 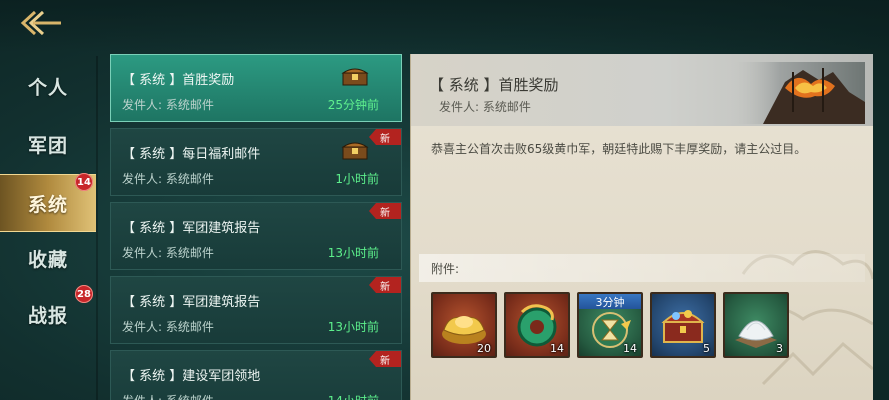 What do you see at coordinates (494, 85) in the screenshot?
I see `detail-title: 【 系统 】首胜奖励` at bounding box center [494, 85].